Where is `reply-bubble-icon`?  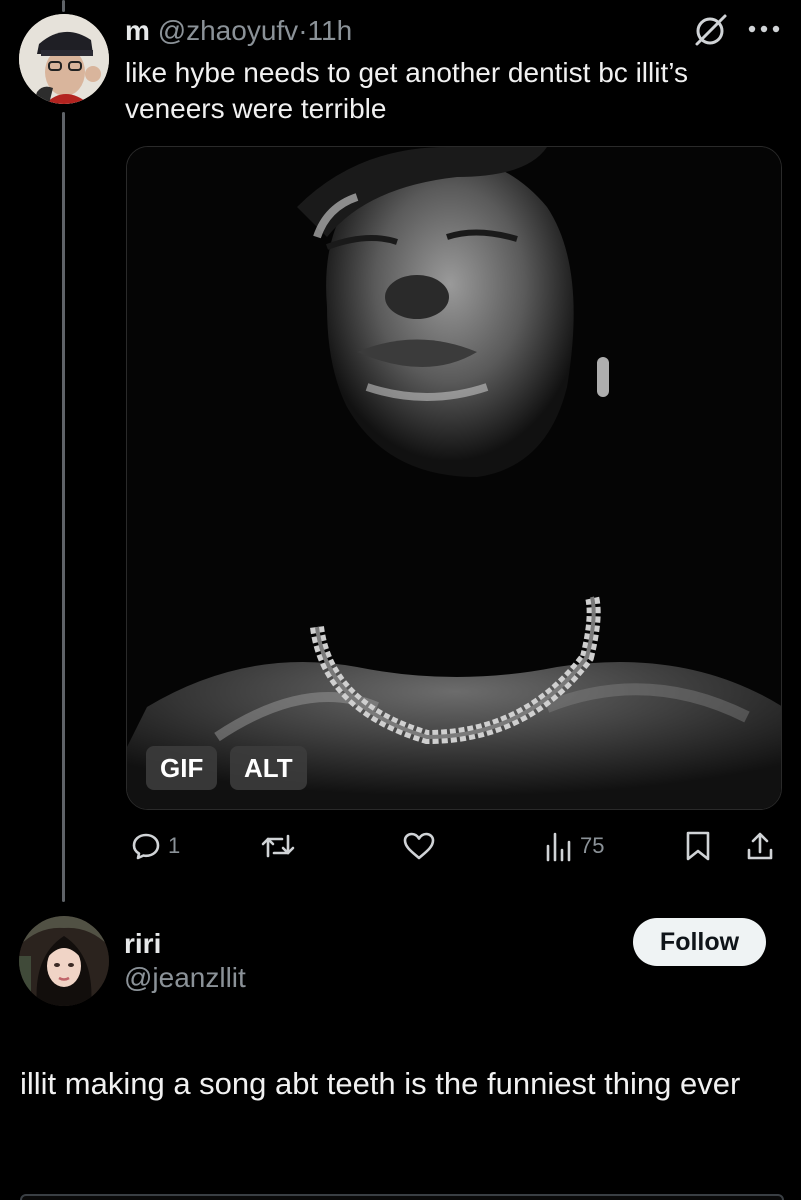
reply-bubble-icon is located at coordinates (146, 846).